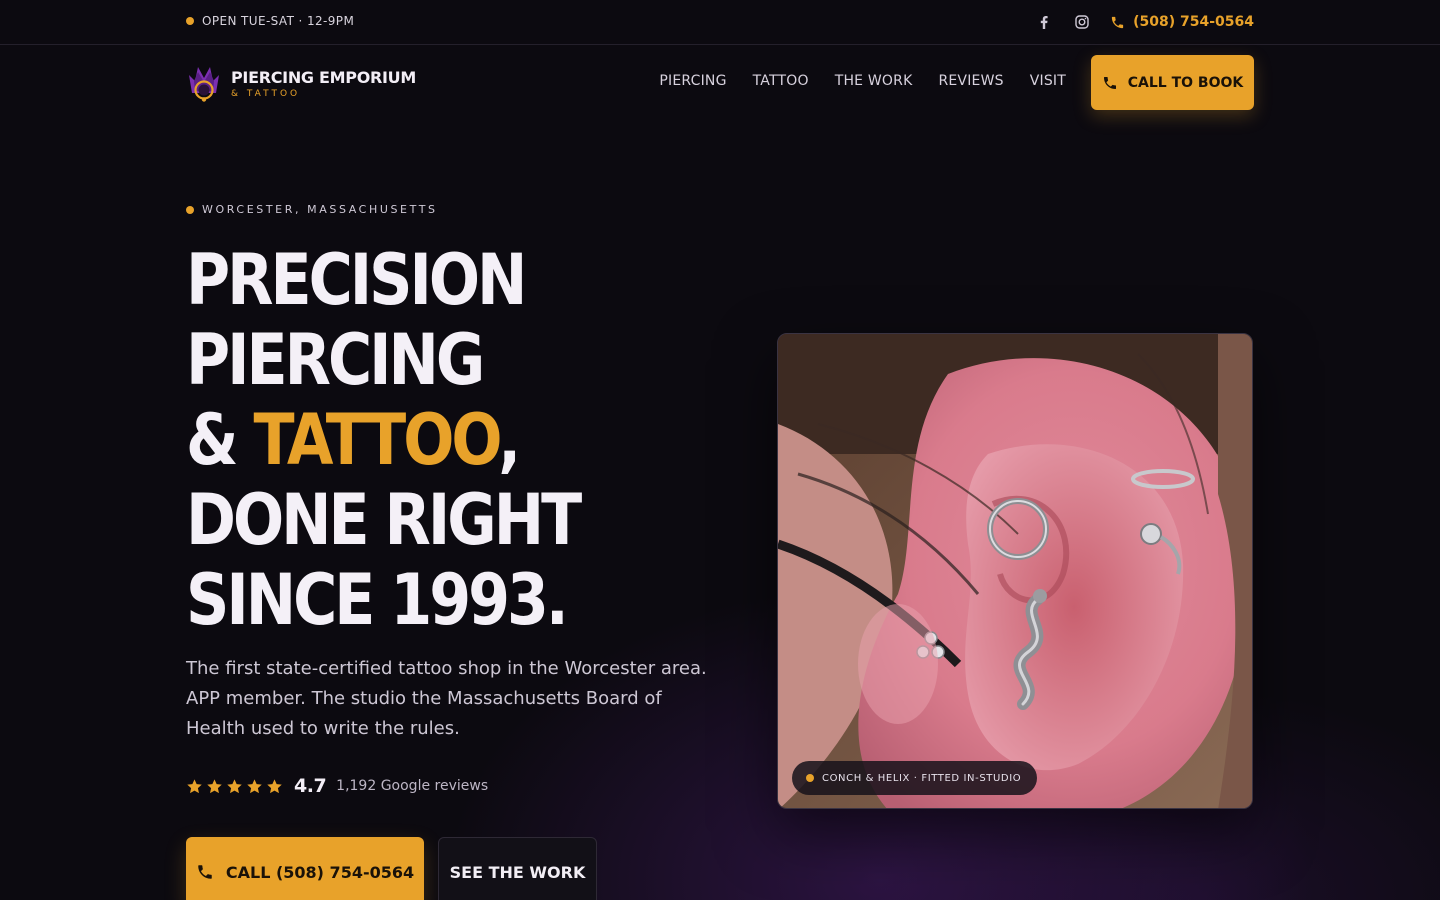  Describe the element at coordinates (1082, 22) in the screenshot. I see `instagram-icon` at that location.